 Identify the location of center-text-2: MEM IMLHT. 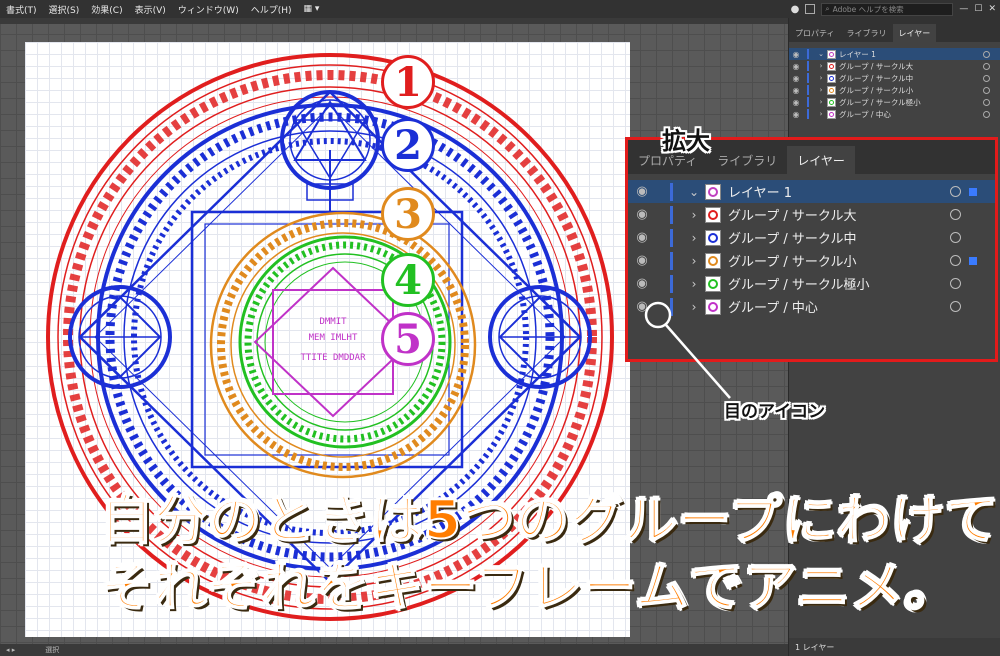
(333, 338).